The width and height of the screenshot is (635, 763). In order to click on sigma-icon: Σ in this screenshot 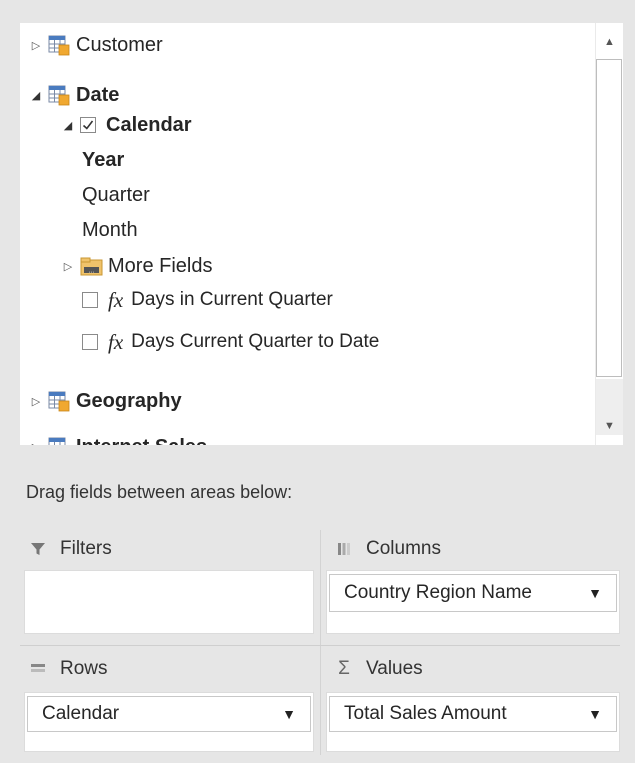, I will do `click(344, 668)`.